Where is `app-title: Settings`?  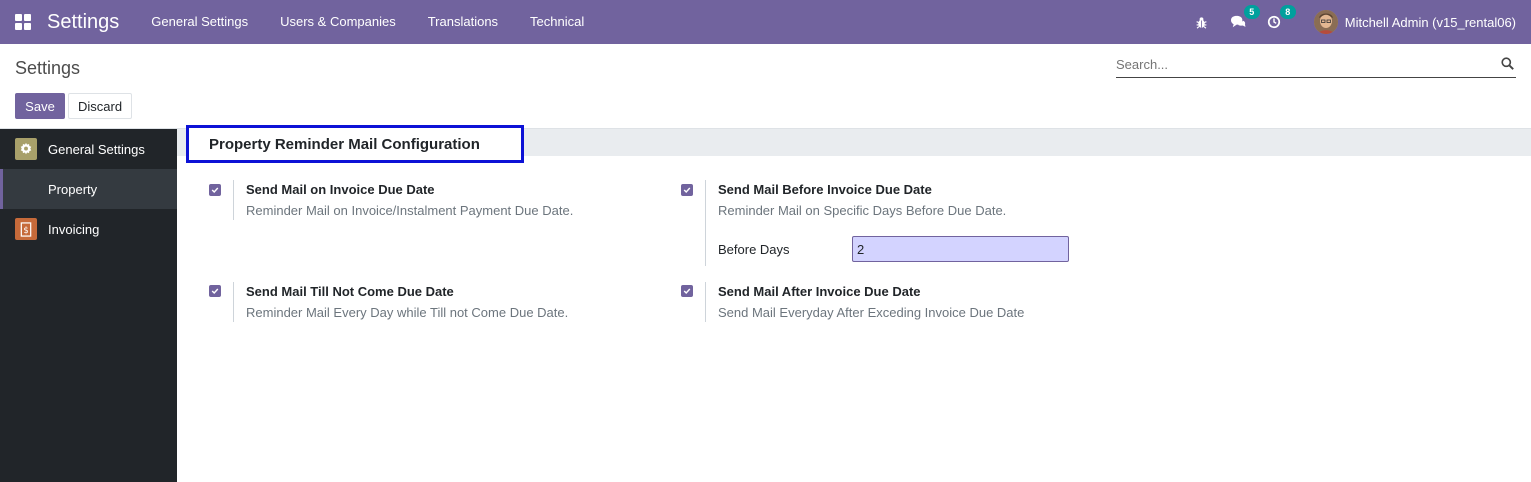
app-title: Settings is located at coordinates (83, 21).